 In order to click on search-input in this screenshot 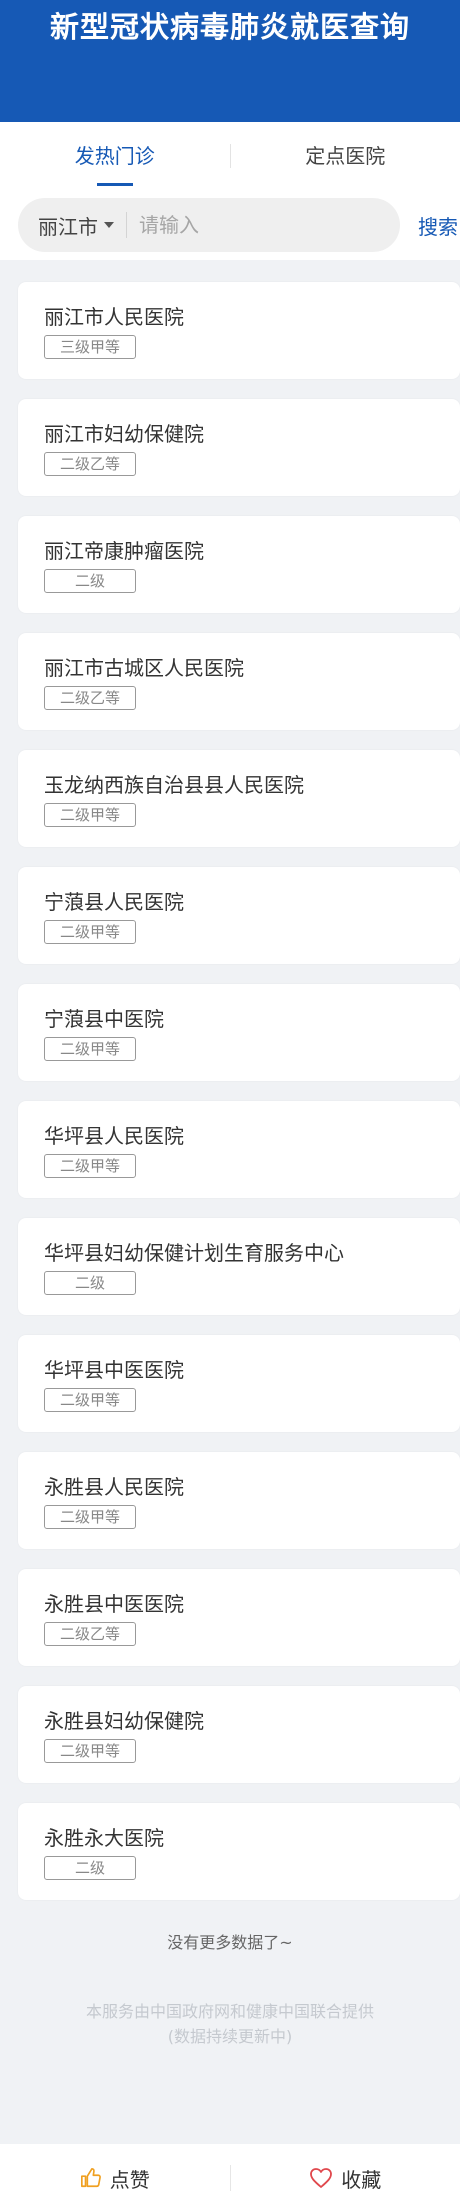, I will do `click(259, 225)`.